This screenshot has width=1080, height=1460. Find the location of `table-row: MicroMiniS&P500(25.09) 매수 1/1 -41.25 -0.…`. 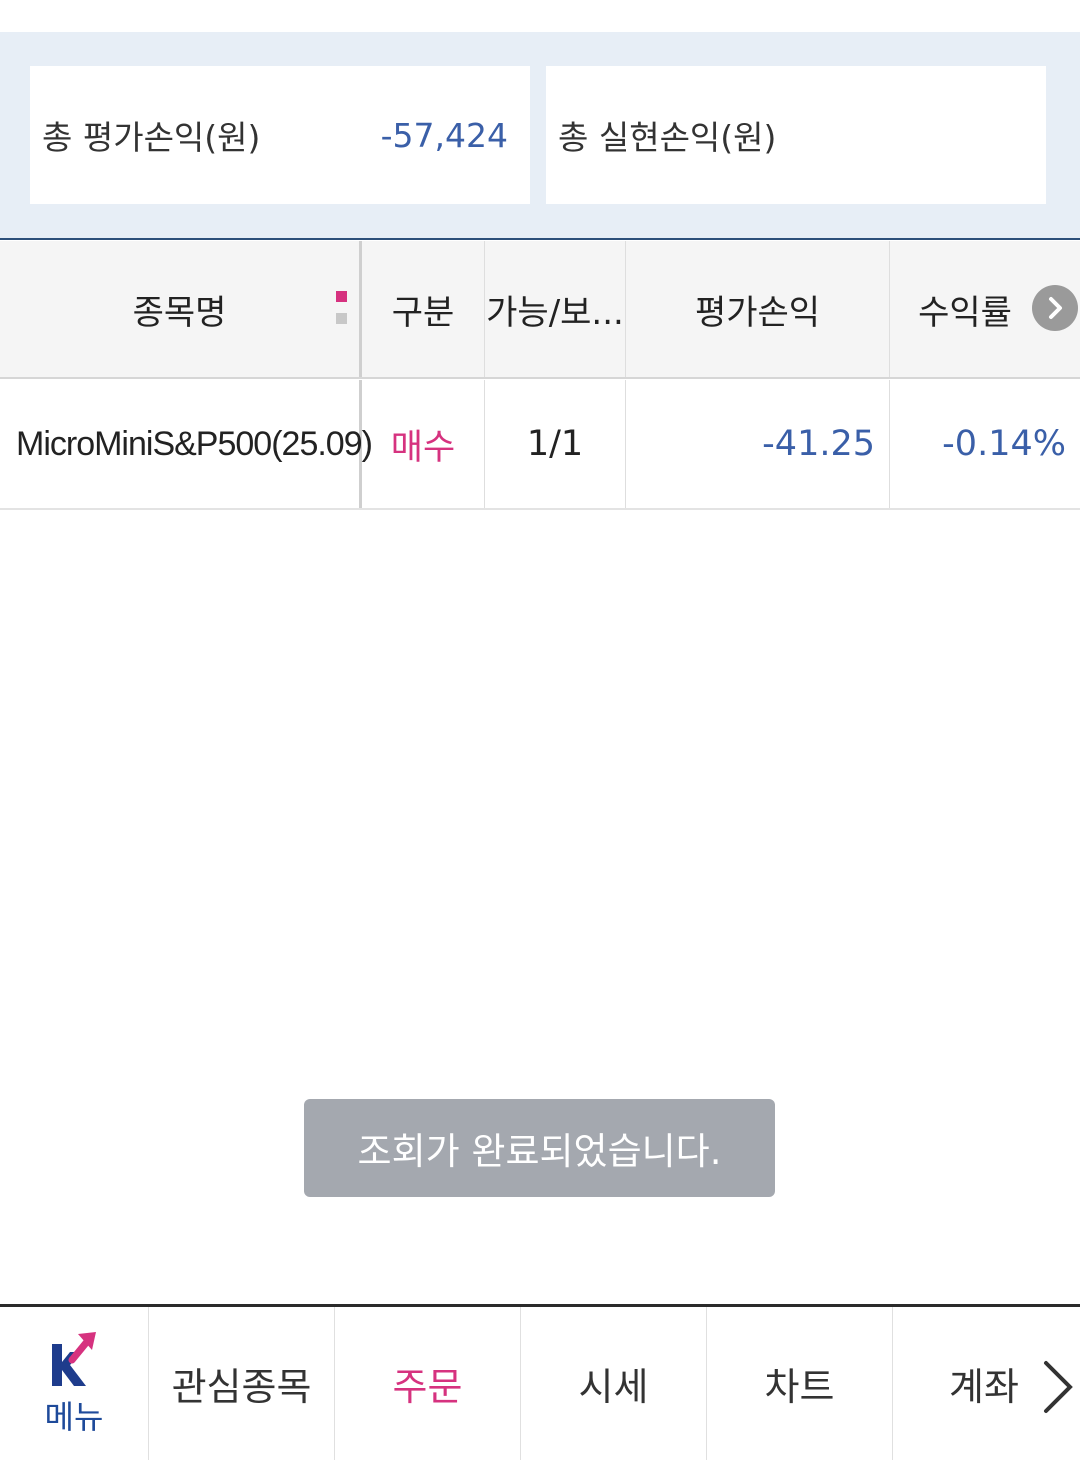

table-row: MicroMiniS&P500(25.09) 매수 1/1 -41.25 -0.… is located at coordinates (540, 445).